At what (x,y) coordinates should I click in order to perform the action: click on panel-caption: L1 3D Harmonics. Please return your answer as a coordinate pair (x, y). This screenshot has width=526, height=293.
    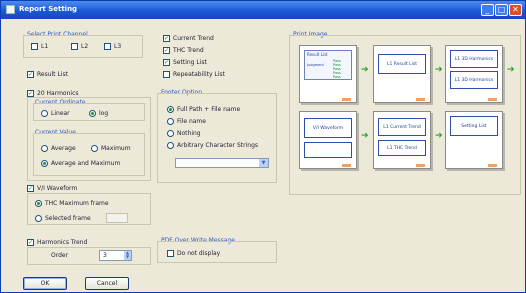
    Looking at the image, I should click on (474, 80).